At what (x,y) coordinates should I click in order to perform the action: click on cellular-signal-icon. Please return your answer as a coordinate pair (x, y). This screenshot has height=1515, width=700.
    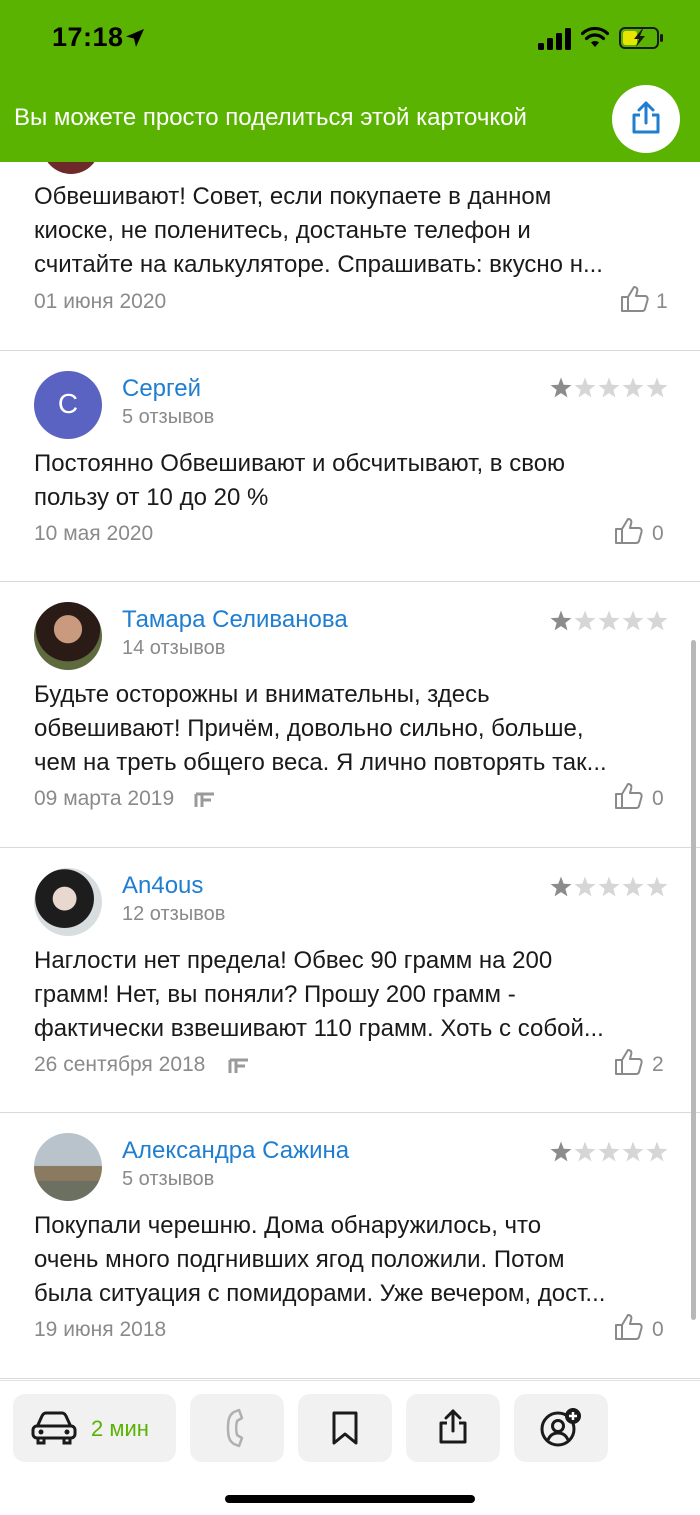
    Looking at the image, I should click on (554, 39).